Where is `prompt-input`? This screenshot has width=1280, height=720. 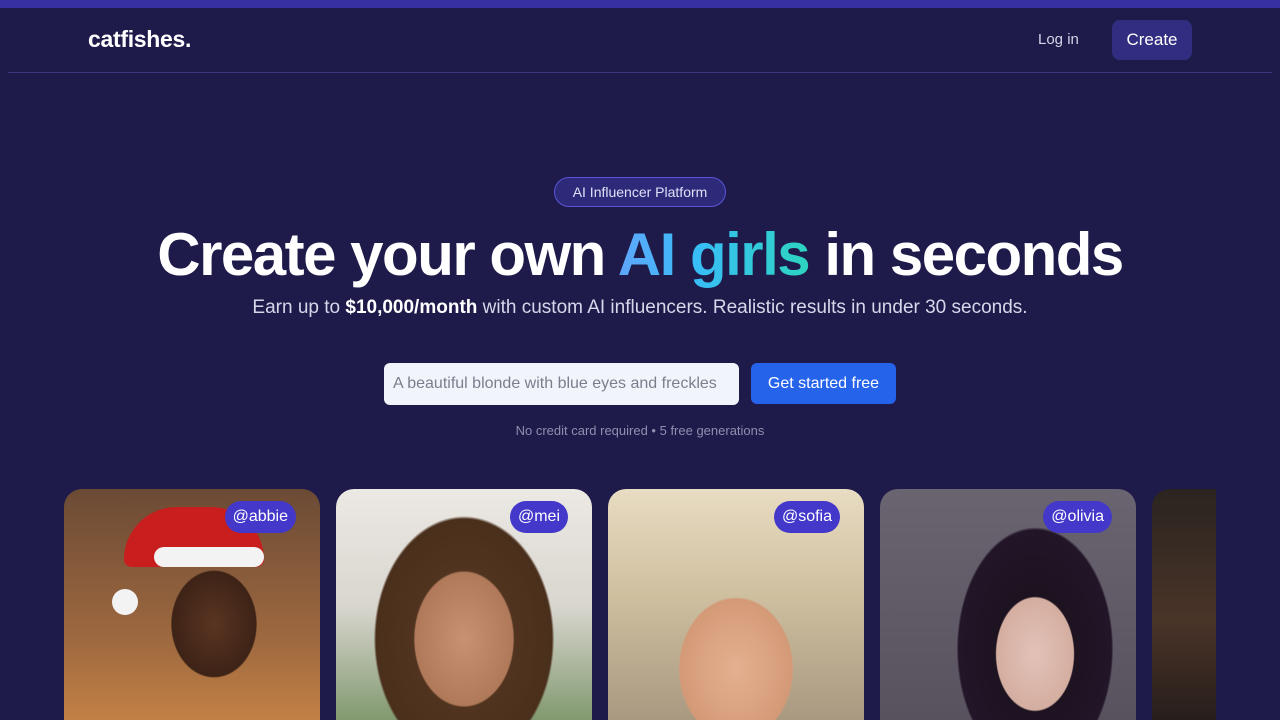
prompt-input is located at coordinates (561, 384).